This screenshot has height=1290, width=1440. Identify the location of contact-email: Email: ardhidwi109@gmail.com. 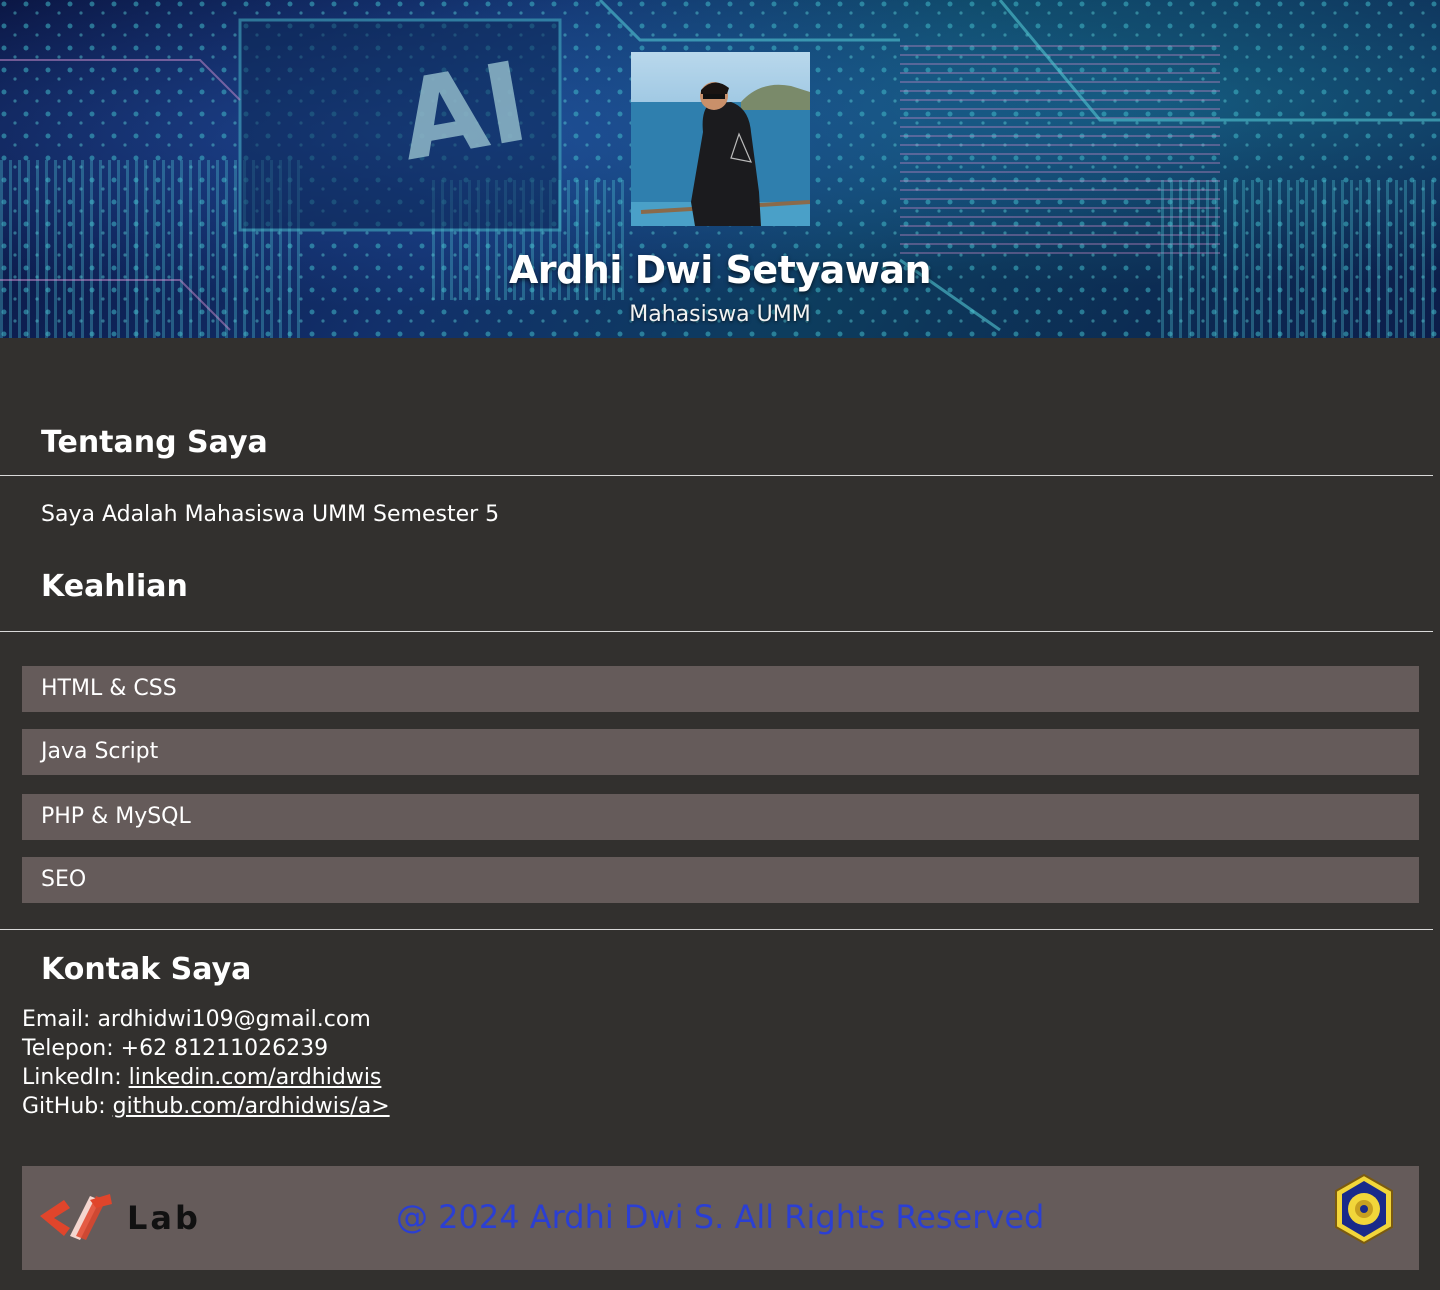
(206, 1019).